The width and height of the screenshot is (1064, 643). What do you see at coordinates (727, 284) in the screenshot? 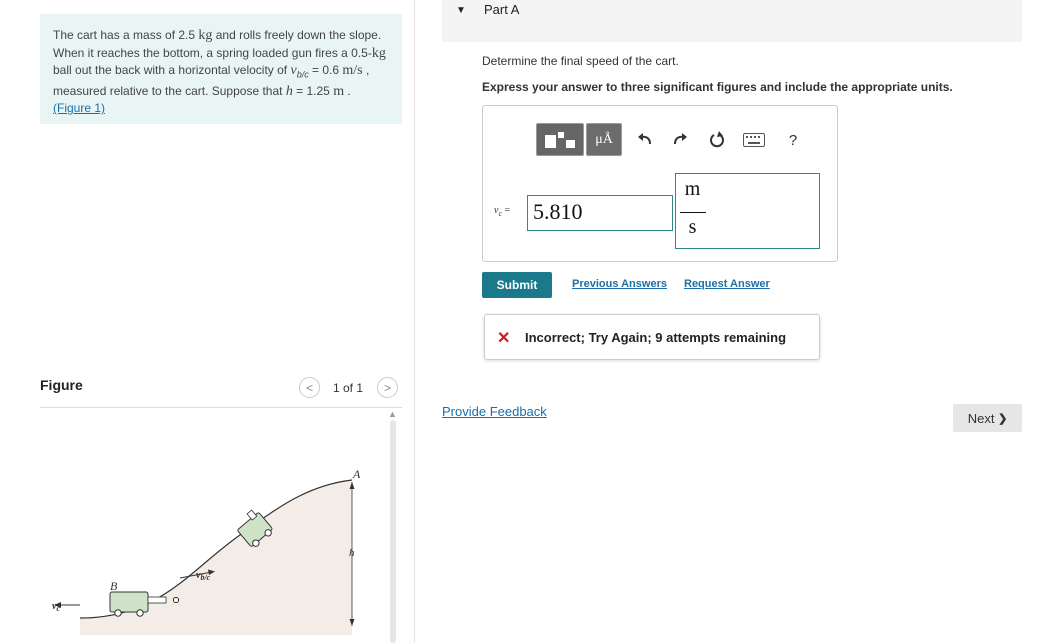
I see `request-answer-link: Request Answer` at bounding box center [727, 284].